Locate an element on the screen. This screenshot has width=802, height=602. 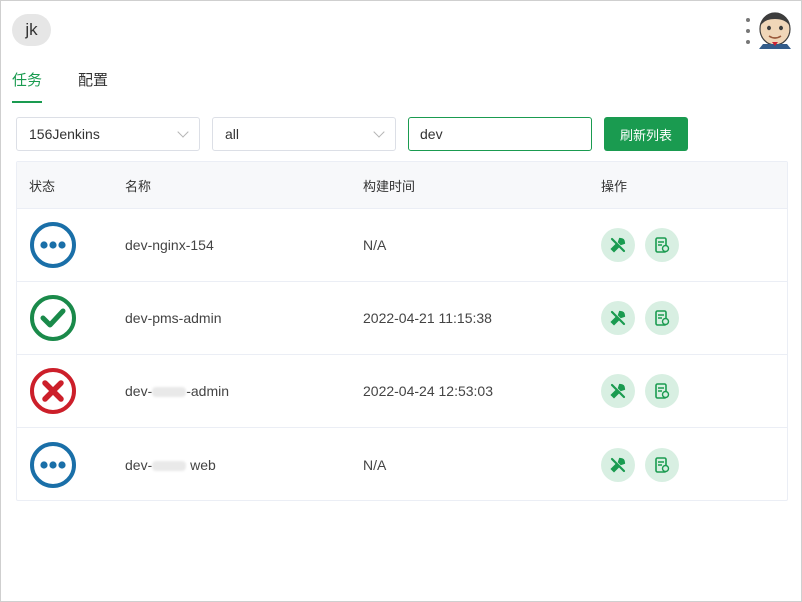
check-status-icon is located at coordinates (53, 318).